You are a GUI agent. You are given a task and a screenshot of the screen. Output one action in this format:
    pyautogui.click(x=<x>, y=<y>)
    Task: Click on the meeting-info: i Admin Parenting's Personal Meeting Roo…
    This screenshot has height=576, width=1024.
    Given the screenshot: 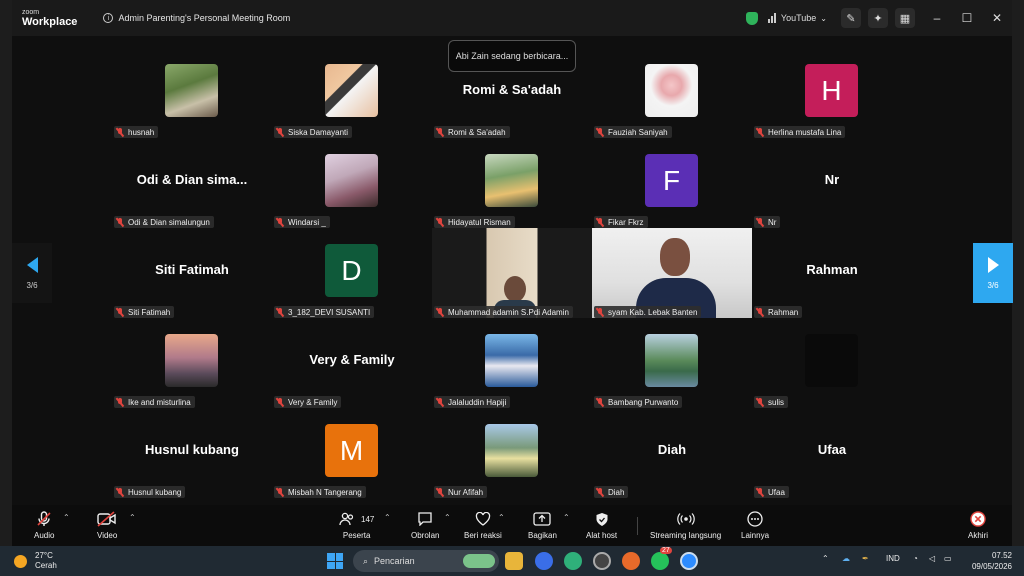 What is the action you would take?
    pyautogui.click(x=196, y=18)
    